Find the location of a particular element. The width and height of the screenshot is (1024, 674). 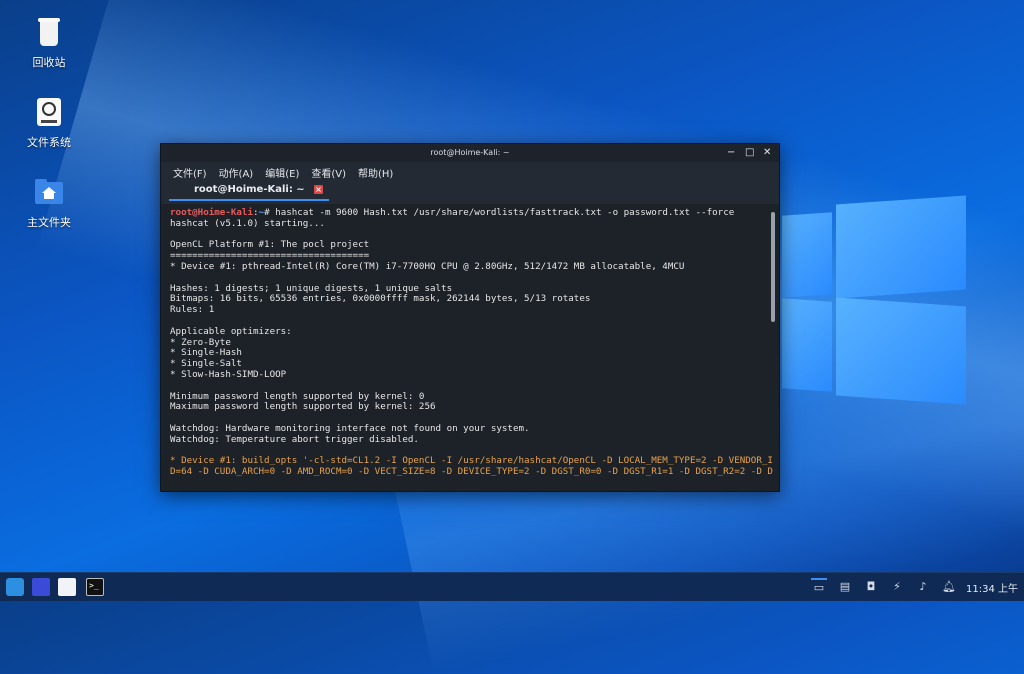

network-icon: ◘ is located at coordinates (871, 587).